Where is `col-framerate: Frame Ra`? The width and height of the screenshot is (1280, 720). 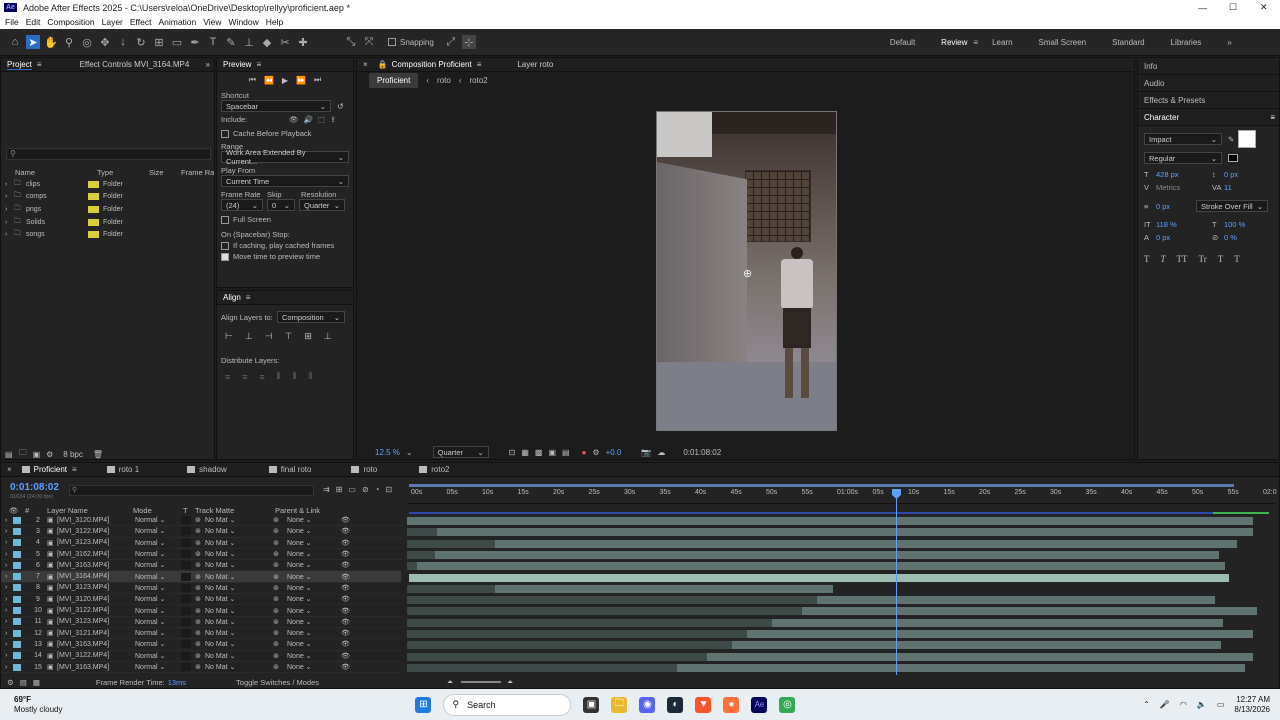 col-framerate: Frame Ra is located at coordinates (197, 172).